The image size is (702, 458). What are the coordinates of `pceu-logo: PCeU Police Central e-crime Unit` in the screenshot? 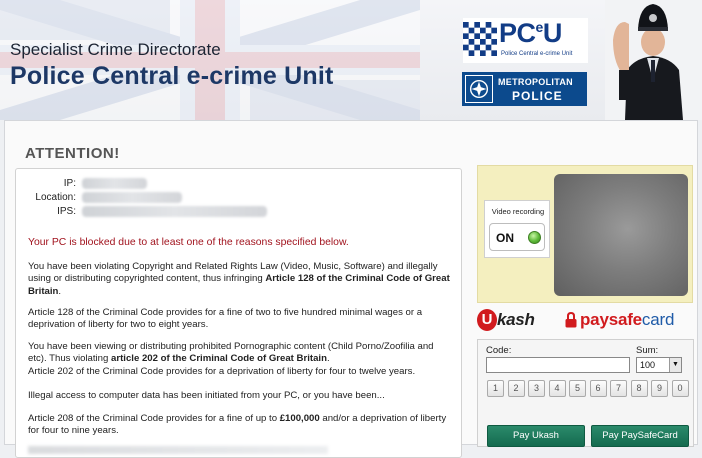 It's located at (525, 40).